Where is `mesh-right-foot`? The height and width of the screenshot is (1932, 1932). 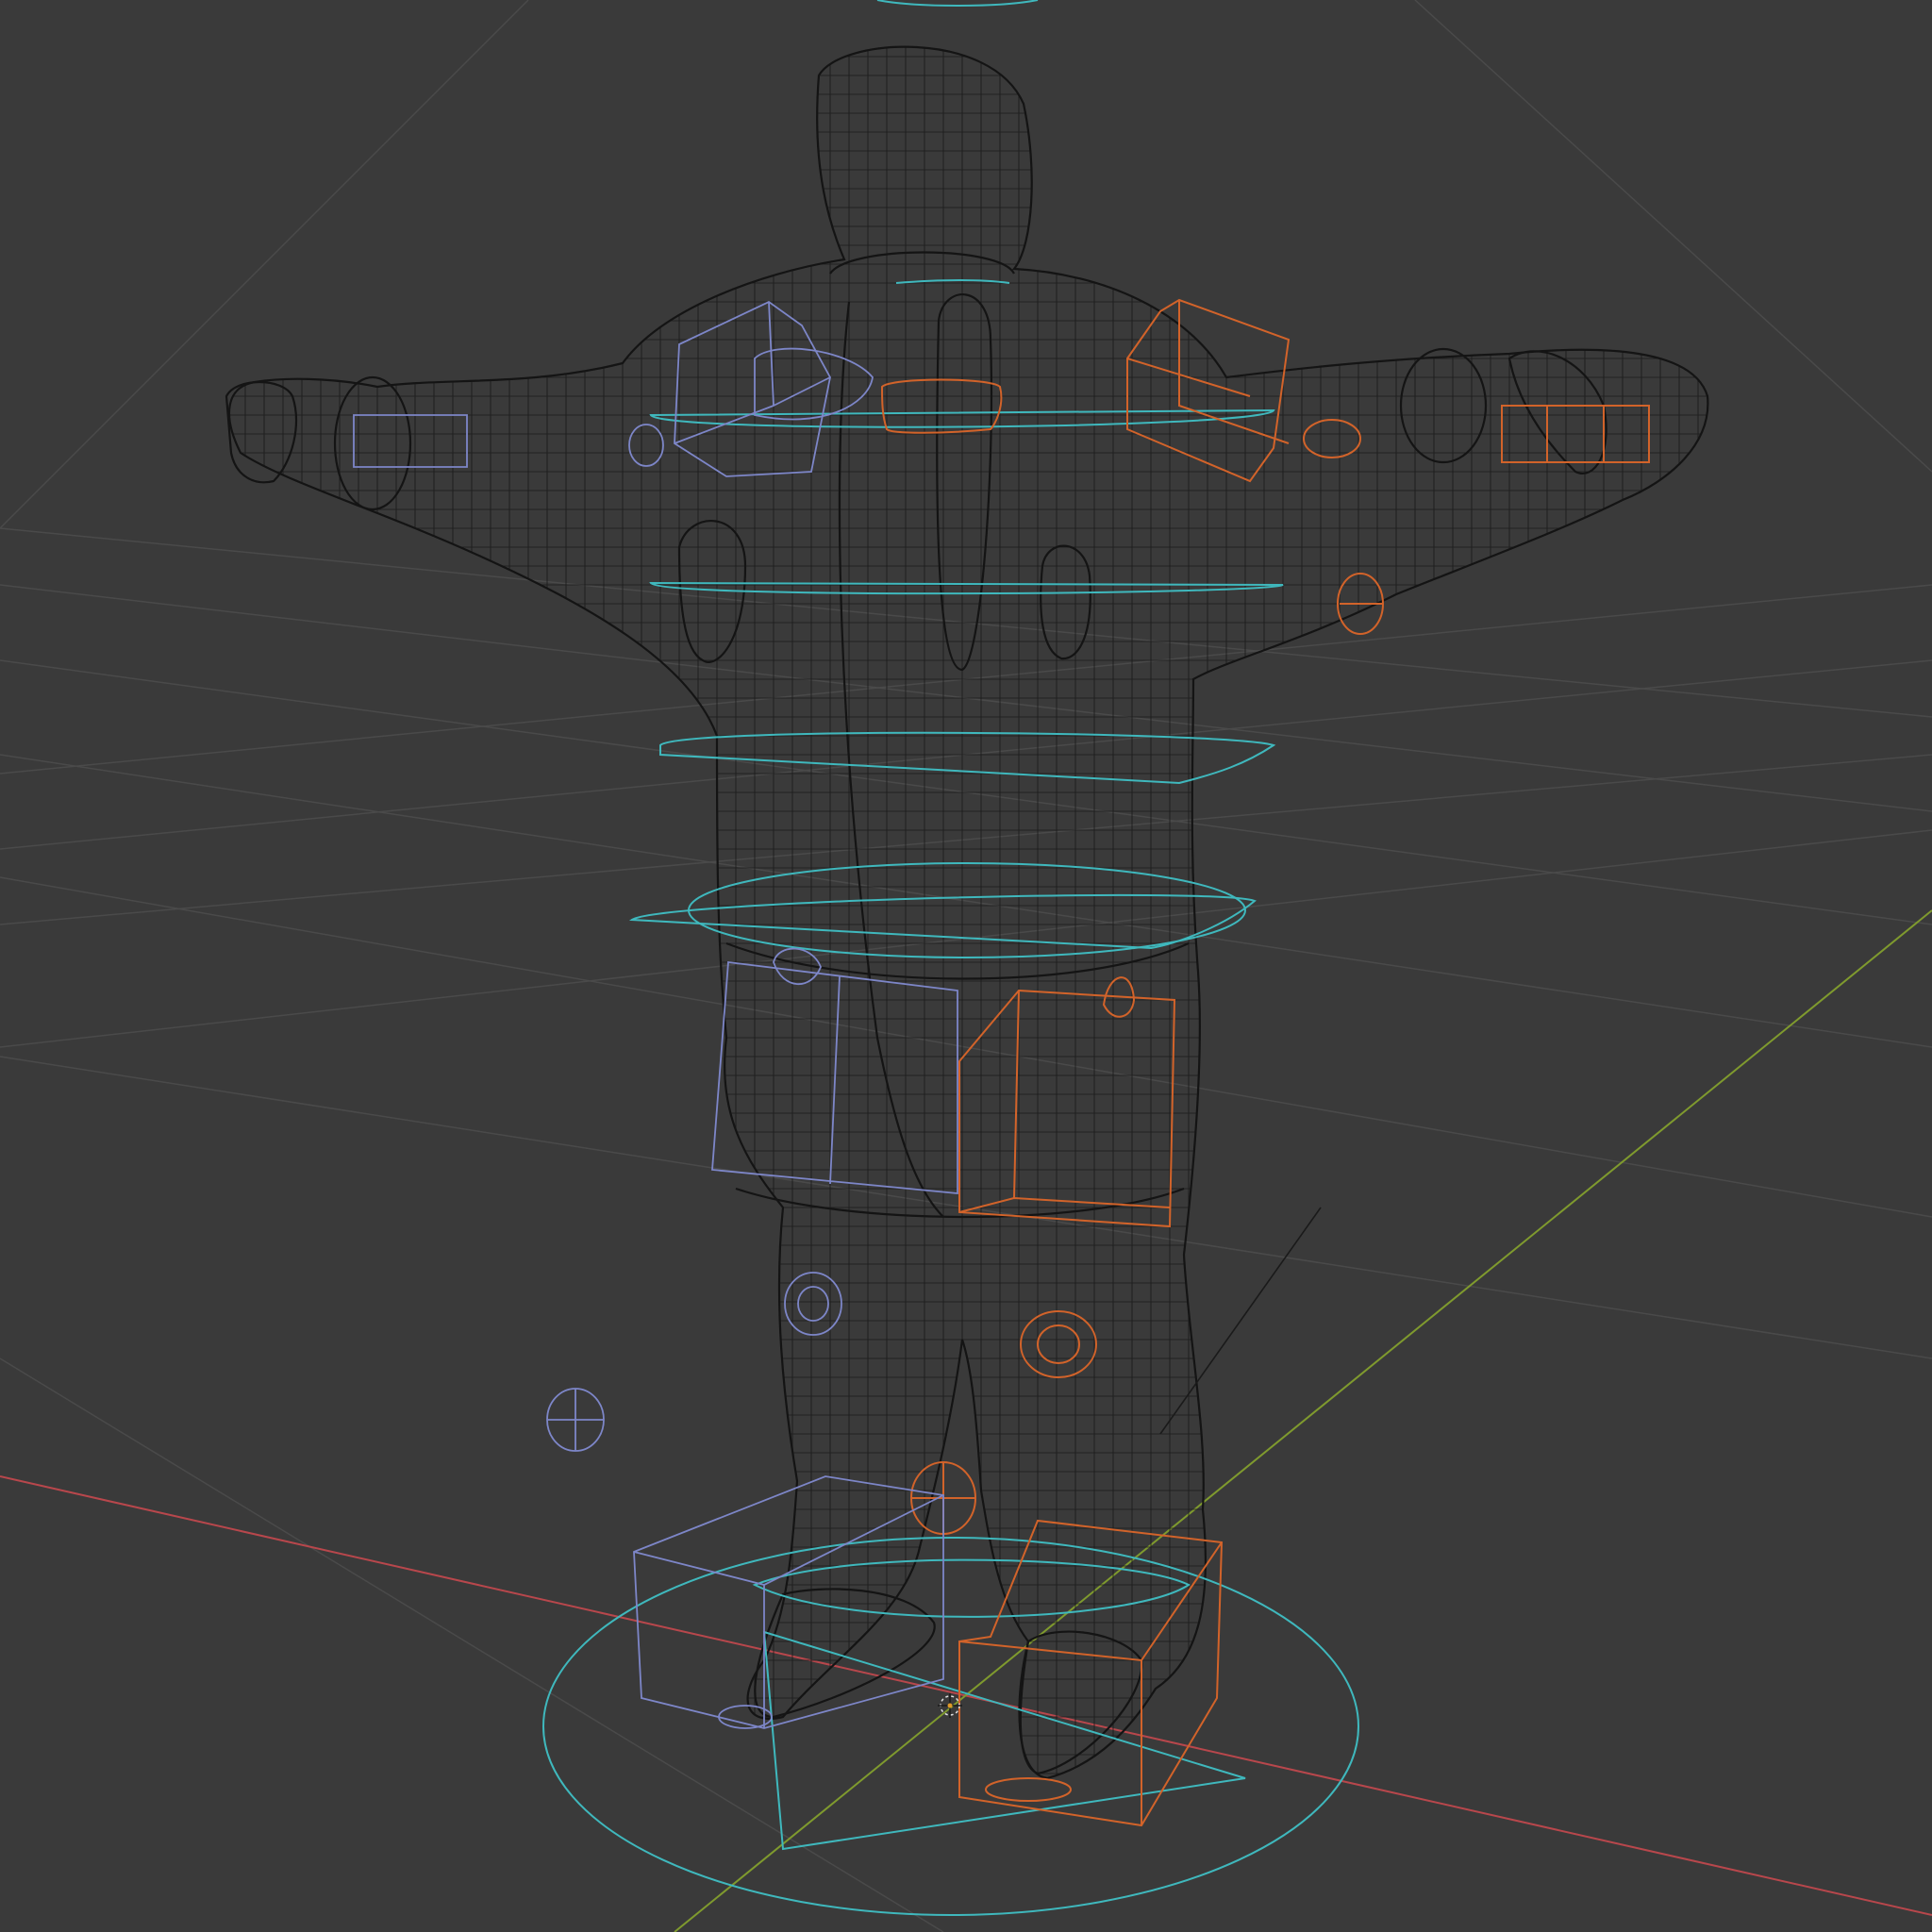 mesh-right-foot is located at coordinates (1081, 1702).